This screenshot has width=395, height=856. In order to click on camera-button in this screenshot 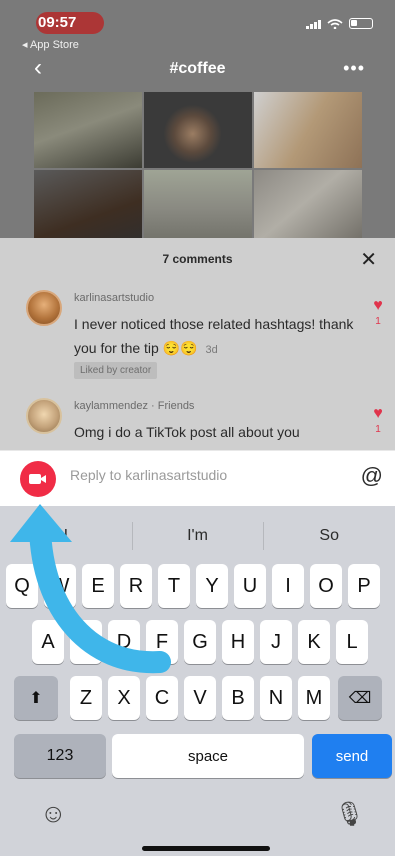, I will do `click(38, 479)`.